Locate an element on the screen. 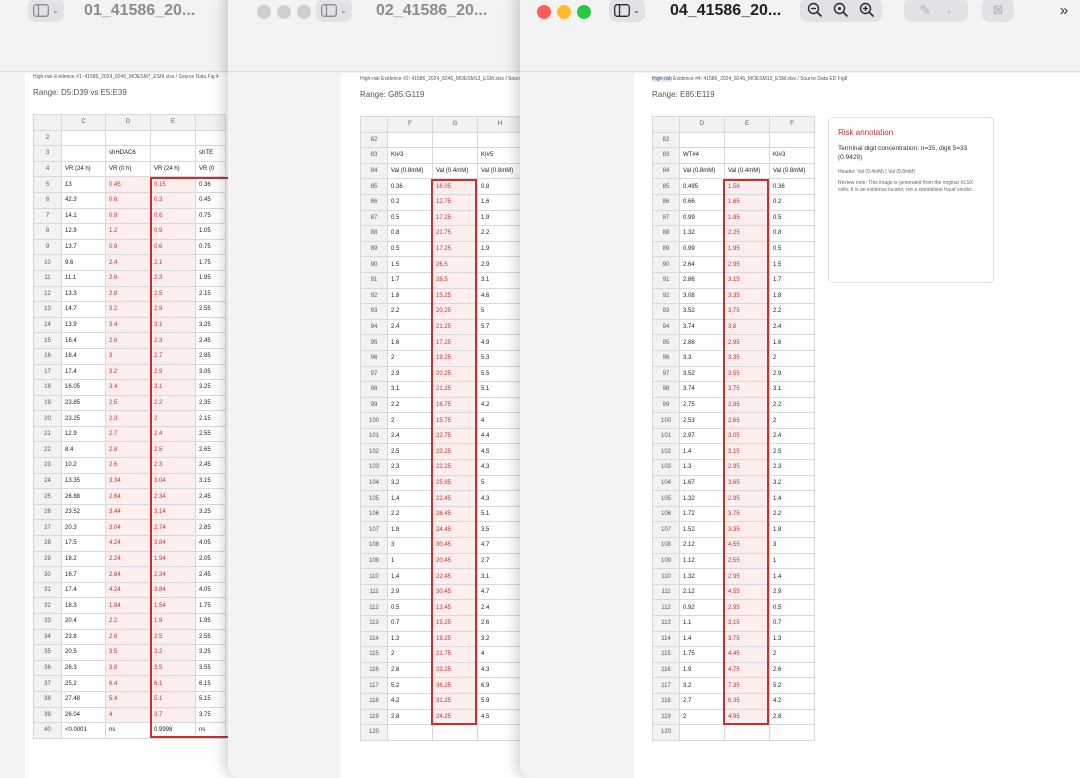  table-cell: Val (0.8mM) is located at coordinates (500, 171).